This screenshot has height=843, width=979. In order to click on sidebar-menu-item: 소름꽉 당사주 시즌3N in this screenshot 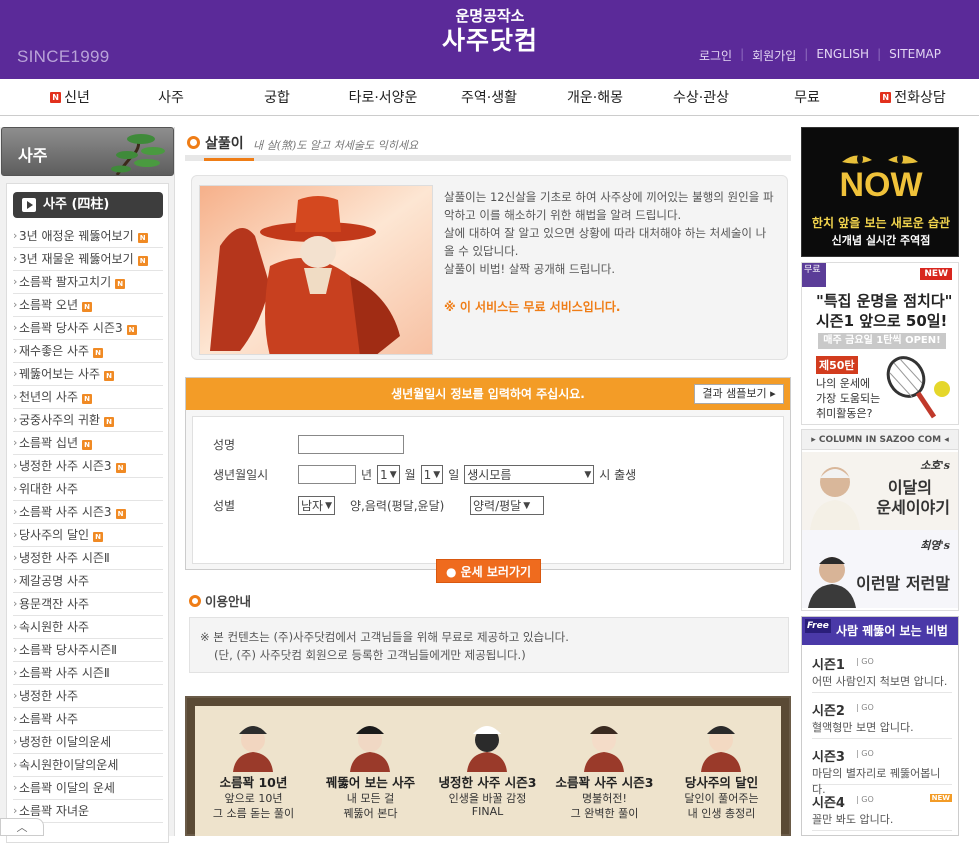, I will do `click(88, 328)`.